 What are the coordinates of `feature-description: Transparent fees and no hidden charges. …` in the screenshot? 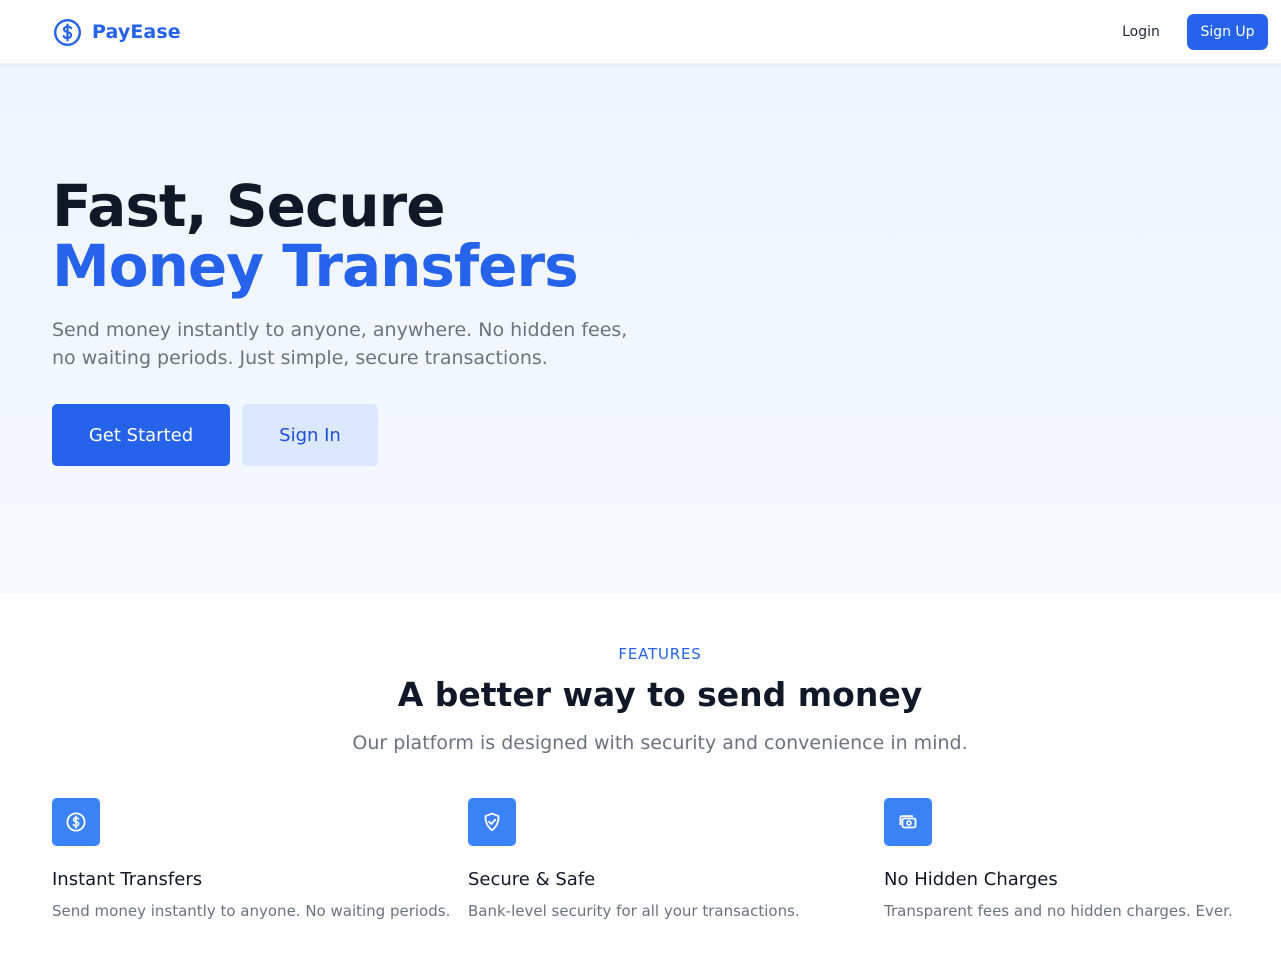 It's located at (1058, 911).